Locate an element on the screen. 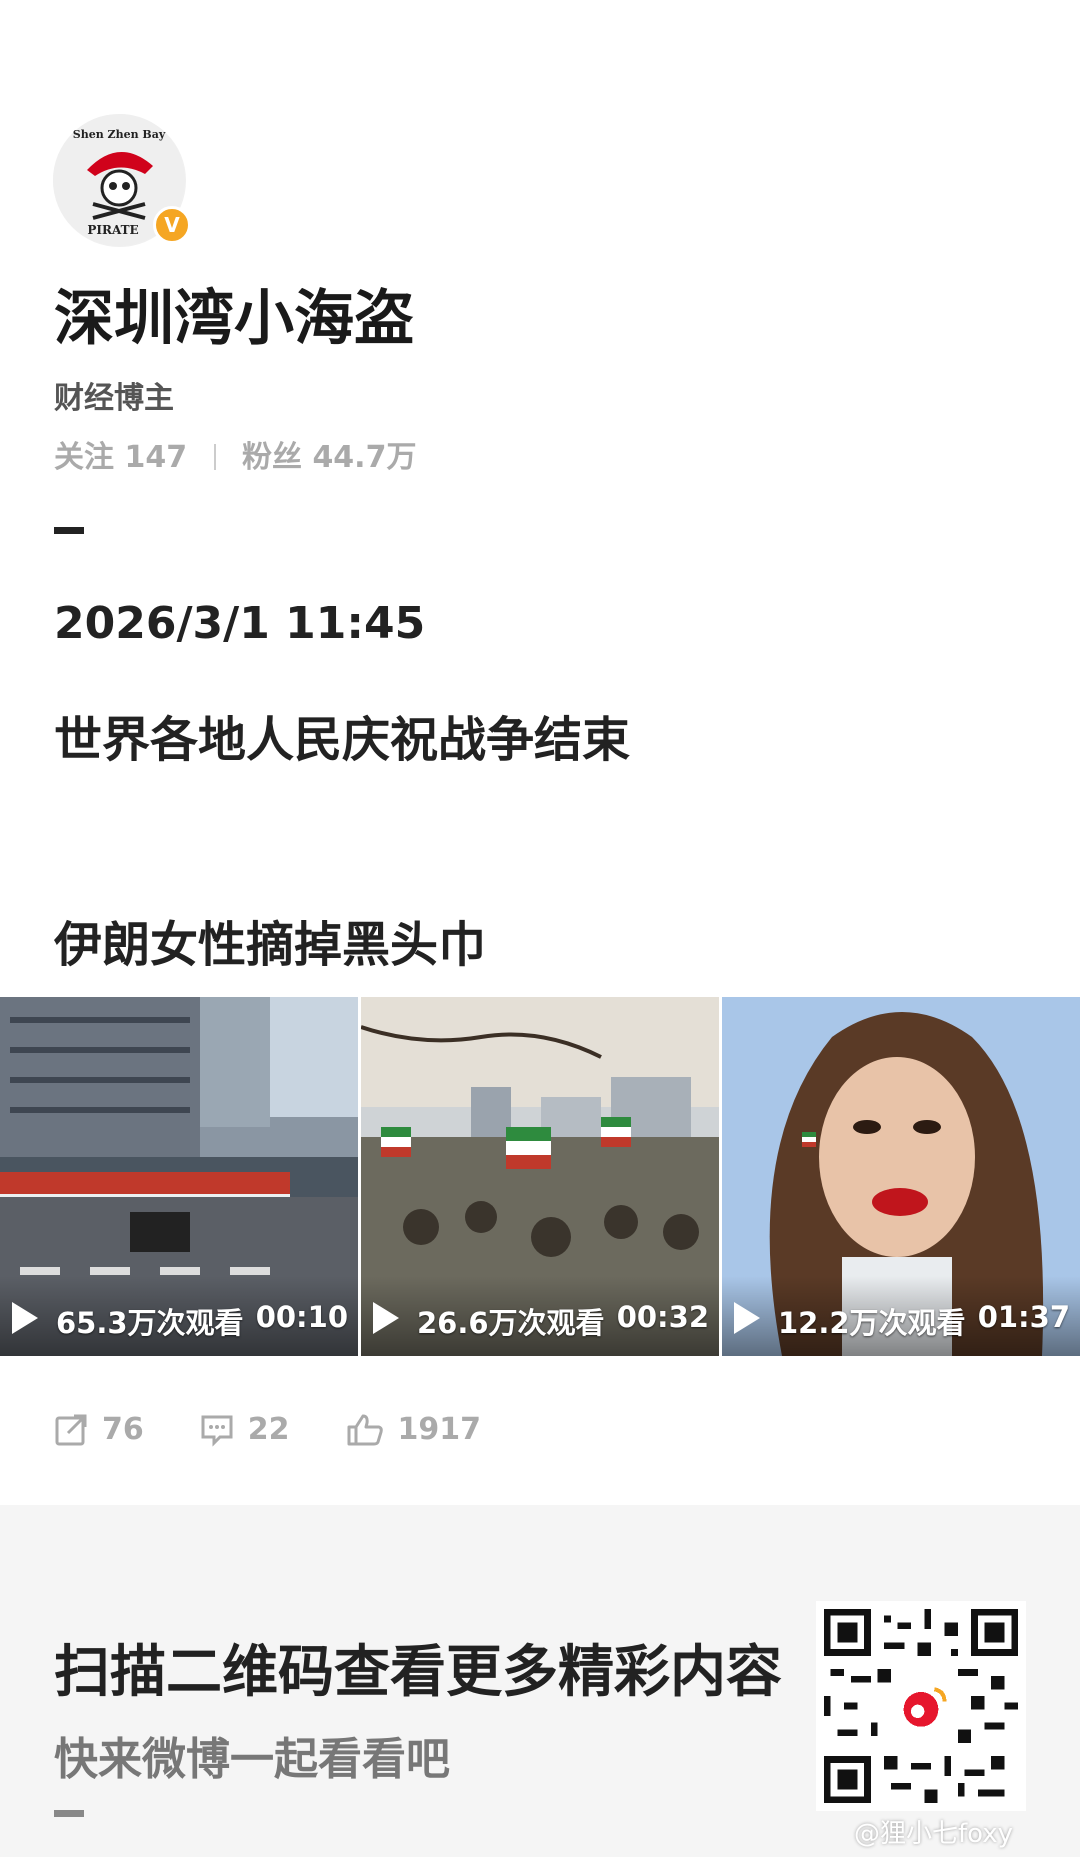 The height and width of the screenshot is (1857, 1080). video-meta: 12.2万次观看 01:37 is located at coordinates (924, 1321).